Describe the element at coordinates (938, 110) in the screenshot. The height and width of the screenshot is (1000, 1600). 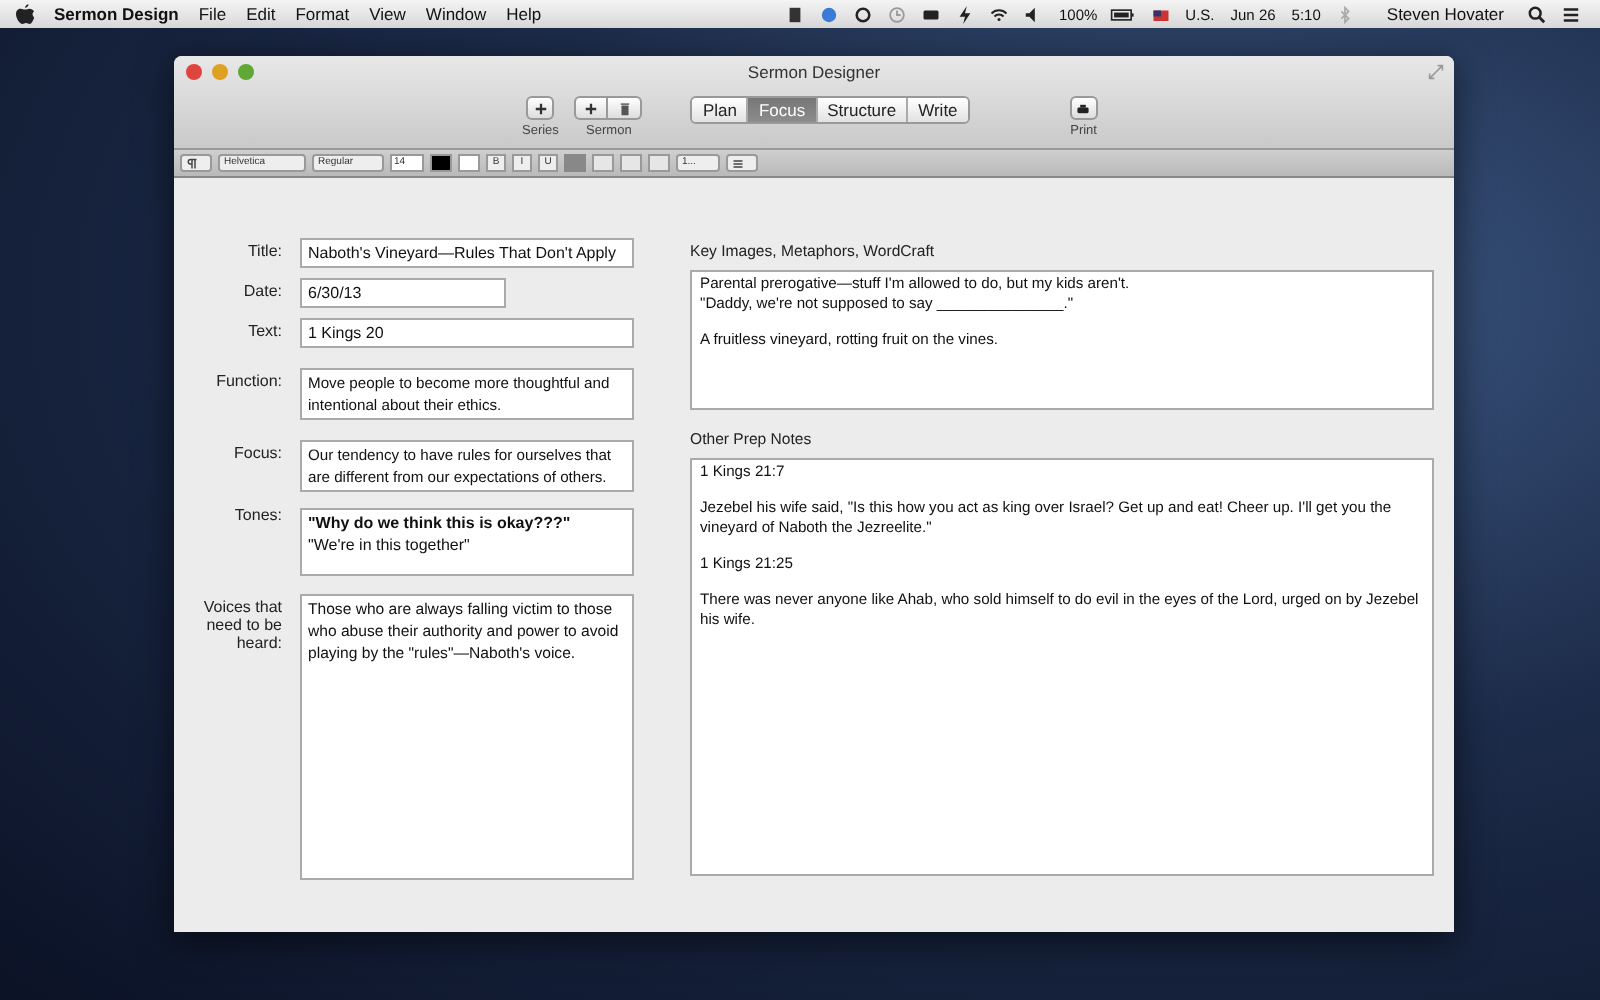
I see `view-tab: Write` at that location.